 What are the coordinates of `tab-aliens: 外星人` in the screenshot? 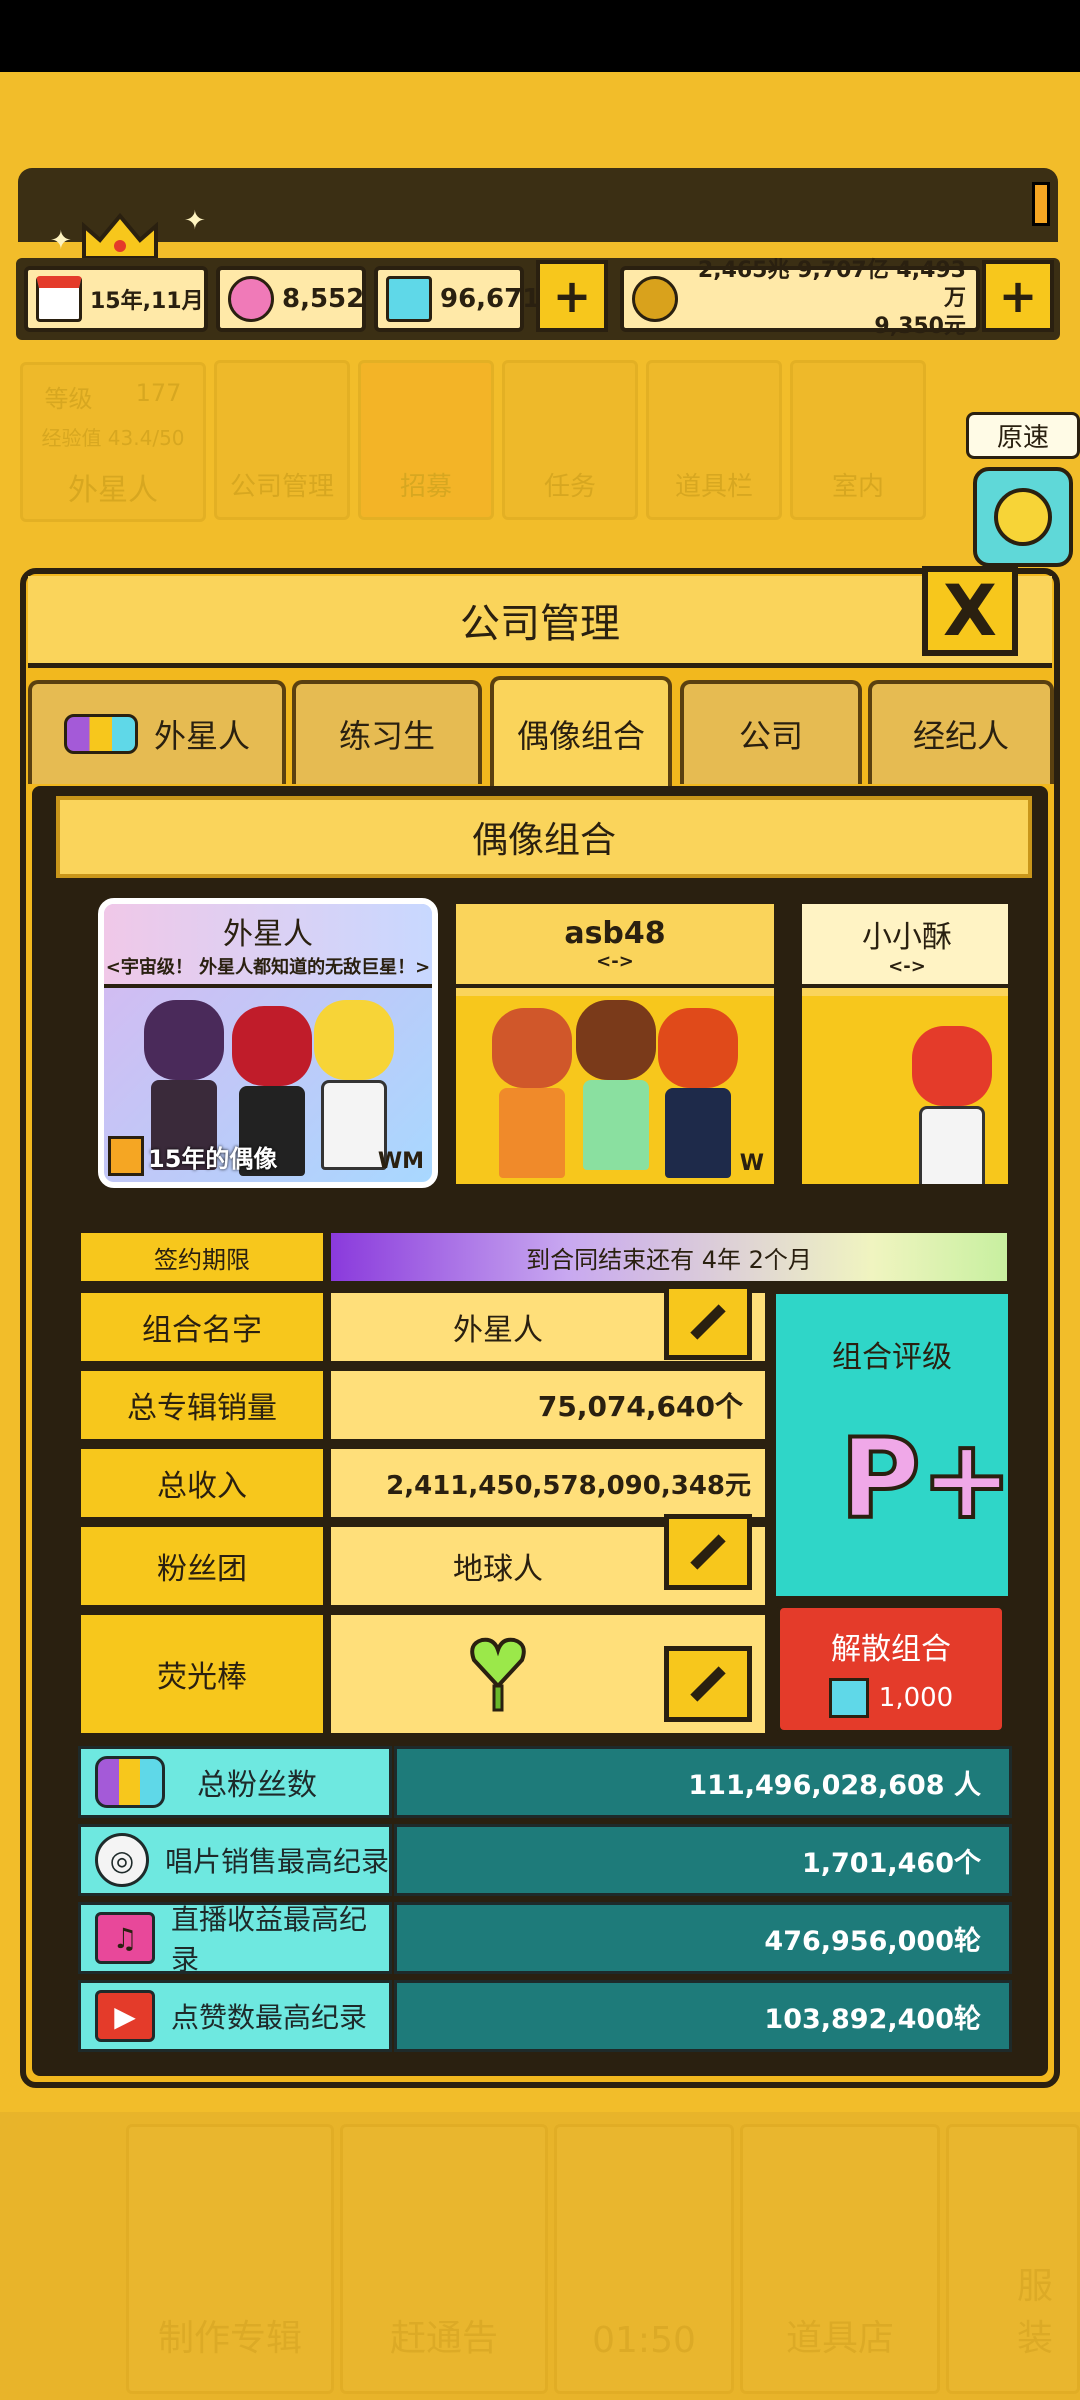 It's located at (157, 732).